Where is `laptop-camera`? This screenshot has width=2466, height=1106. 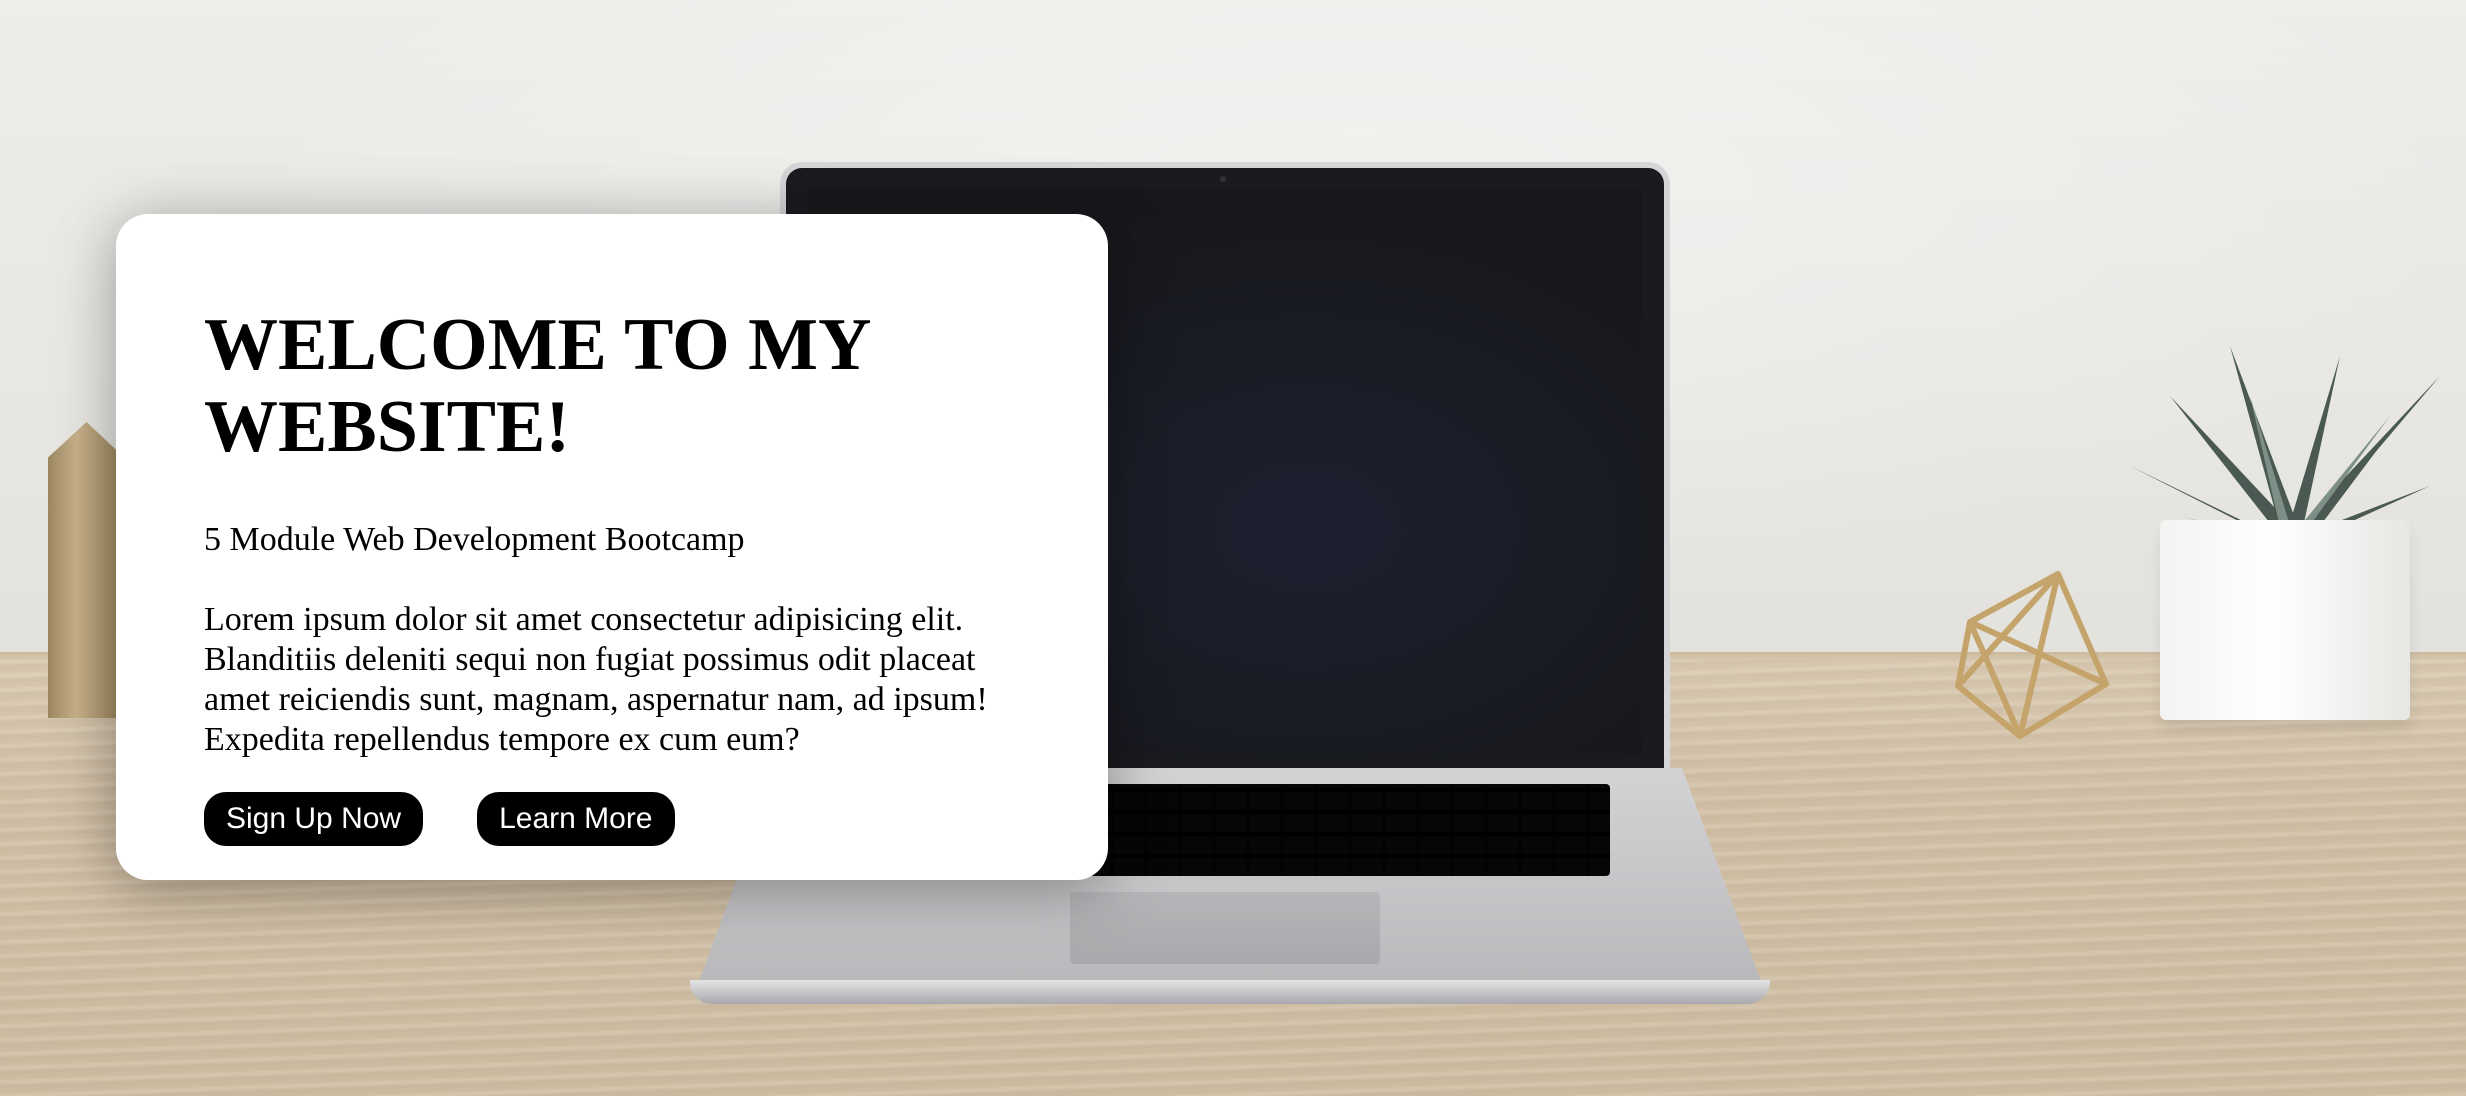 laptop-camera is located at coordinates (1223, 179).